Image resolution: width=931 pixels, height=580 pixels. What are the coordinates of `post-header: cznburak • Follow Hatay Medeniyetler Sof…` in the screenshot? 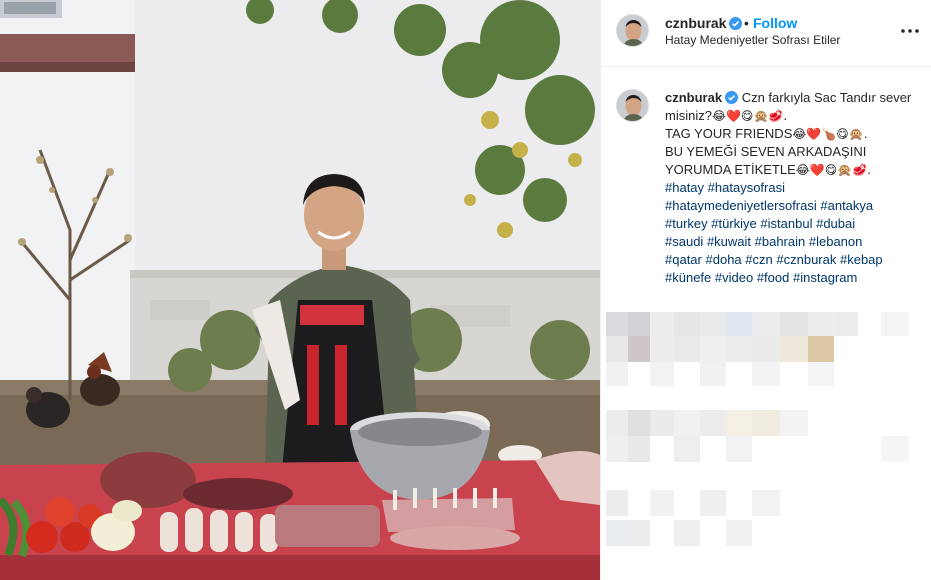 It's located at (766, 33).